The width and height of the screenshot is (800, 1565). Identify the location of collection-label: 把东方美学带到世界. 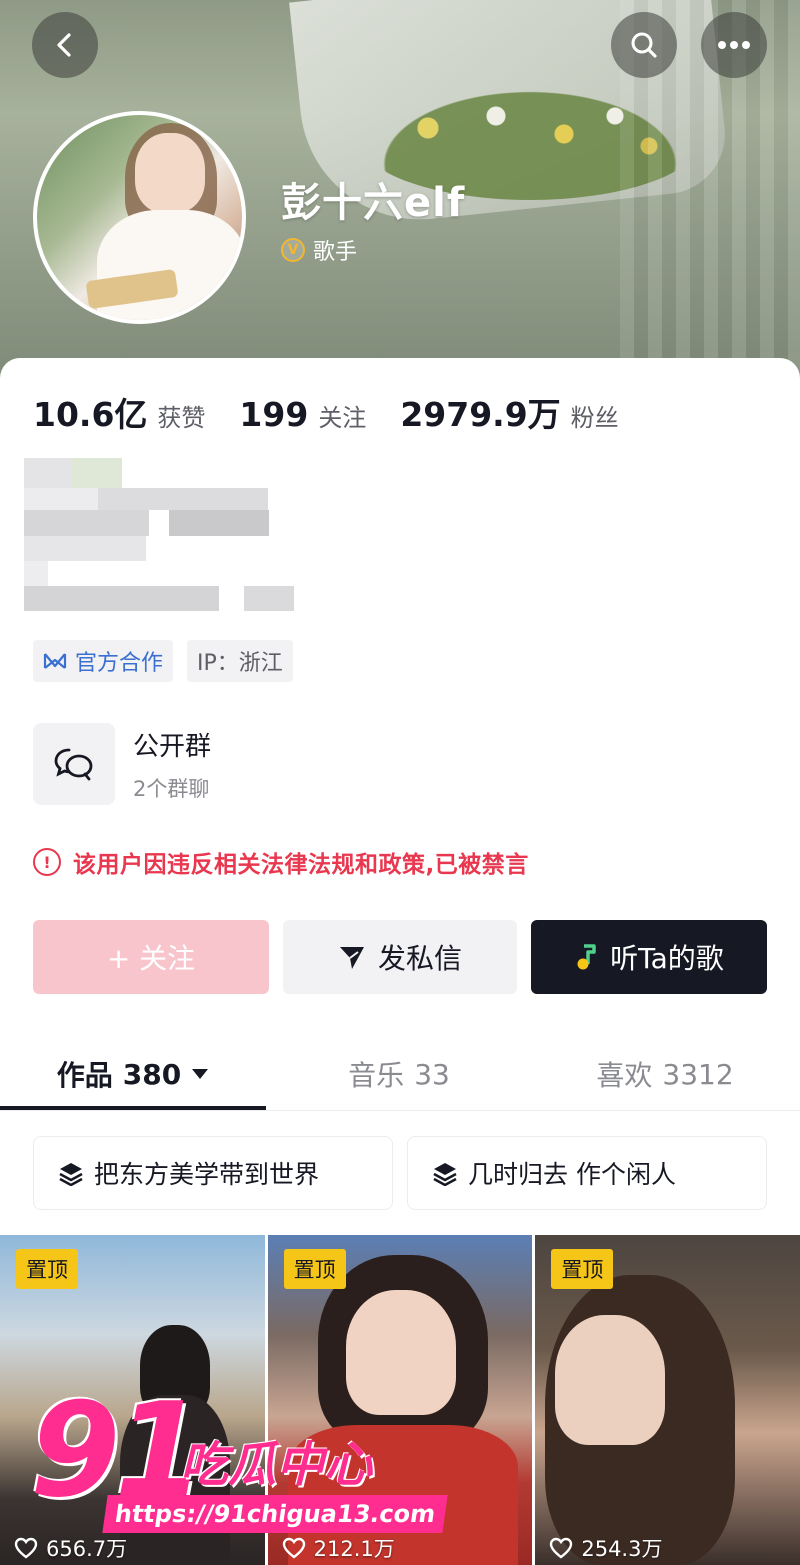
(207, 1174).